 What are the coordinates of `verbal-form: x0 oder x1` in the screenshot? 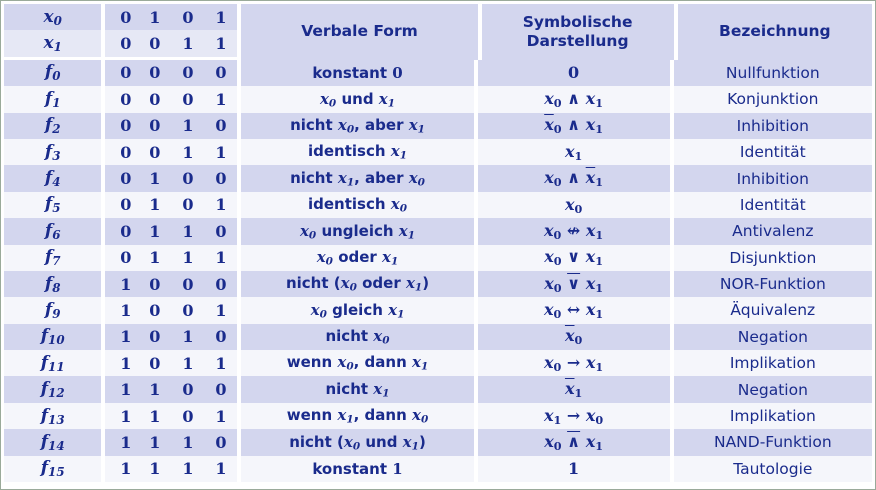 It's located at (357, 257).